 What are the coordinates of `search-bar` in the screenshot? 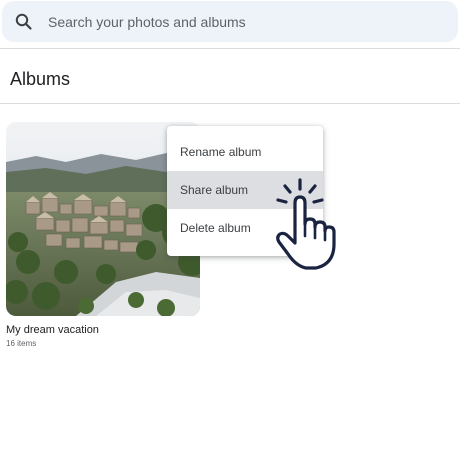 It's located at (230, 21).